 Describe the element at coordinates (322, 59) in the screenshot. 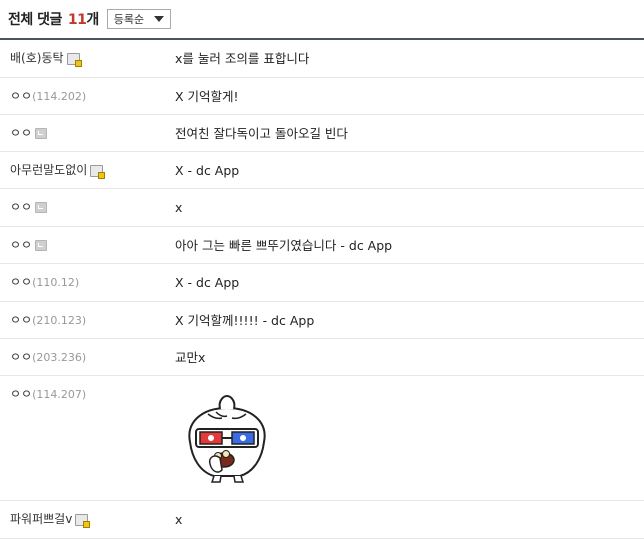

I see `comment-row: 배(호)동탁 x를 눌러 조의를 표합니다` at that location.